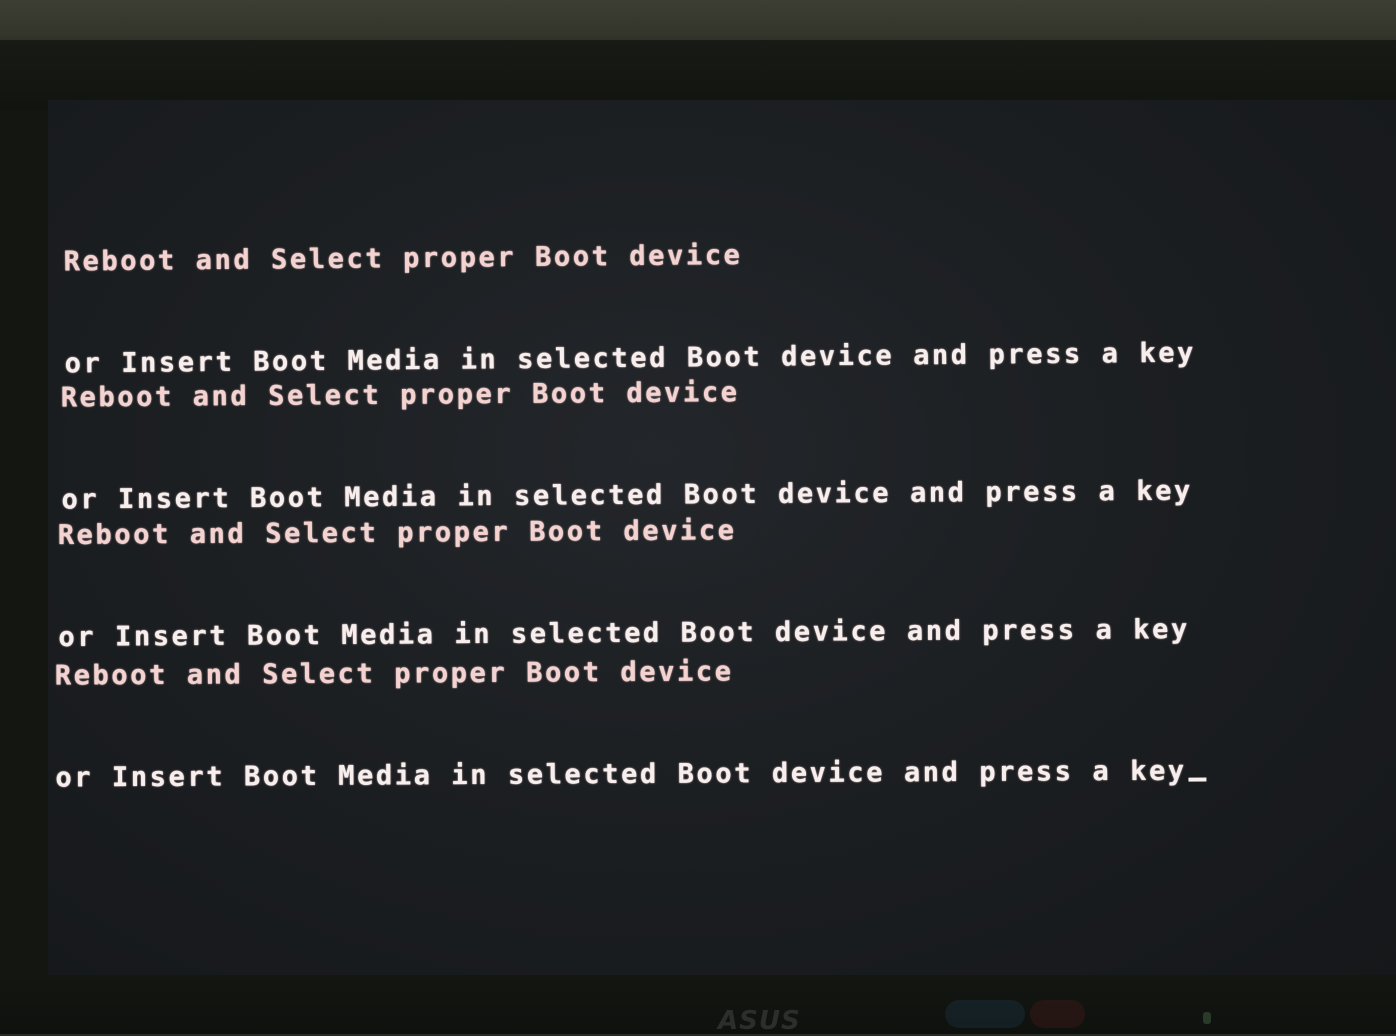 This screenshot has height=1036, width=1396. I want to click on power-button-icon, so click(1207, 1018).